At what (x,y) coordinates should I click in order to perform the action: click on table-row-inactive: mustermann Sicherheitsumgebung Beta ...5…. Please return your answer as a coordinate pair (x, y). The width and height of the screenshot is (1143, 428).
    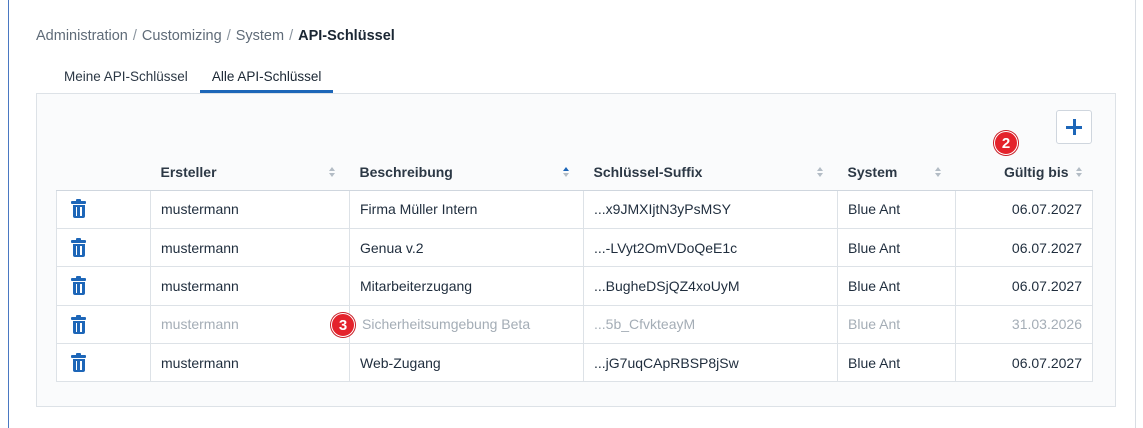
    Looking at the image, I should click on (574, 324).